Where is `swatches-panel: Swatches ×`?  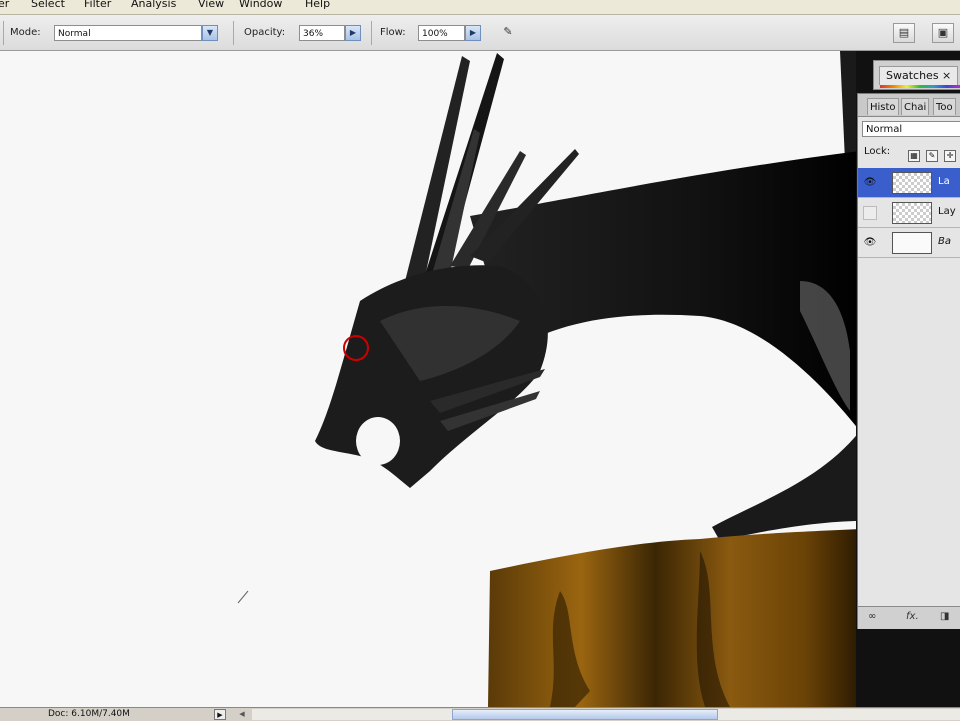 swatches-panel: Swatches × is located at coordinates (916, 75).